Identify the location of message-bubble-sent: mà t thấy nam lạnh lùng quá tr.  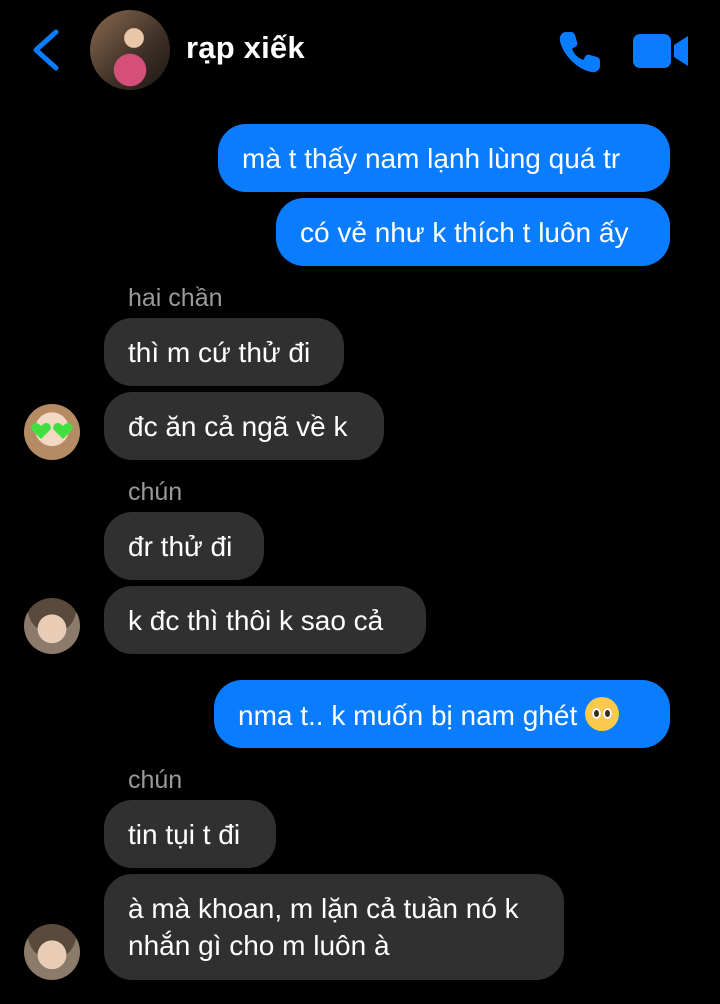
(444, 158).